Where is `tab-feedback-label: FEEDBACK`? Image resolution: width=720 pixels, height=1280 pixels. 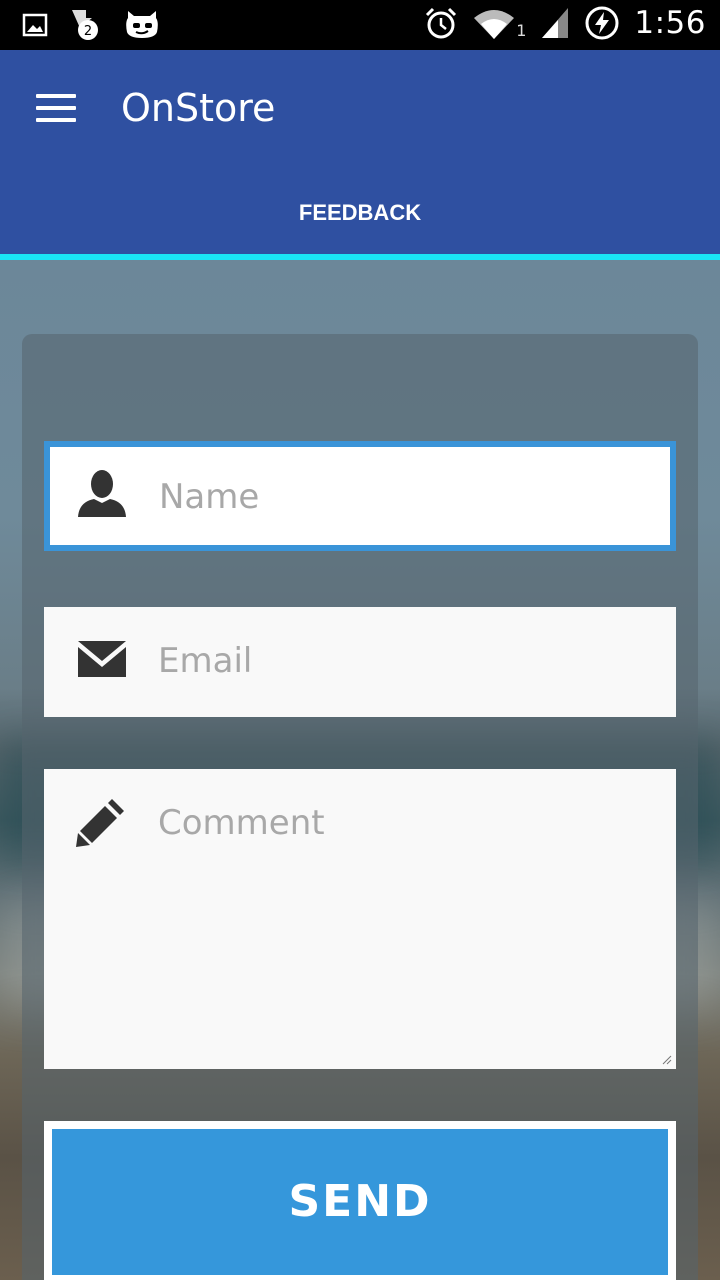 tab-feedback-label: FEEDBACK is located at coordinates (360, 212).